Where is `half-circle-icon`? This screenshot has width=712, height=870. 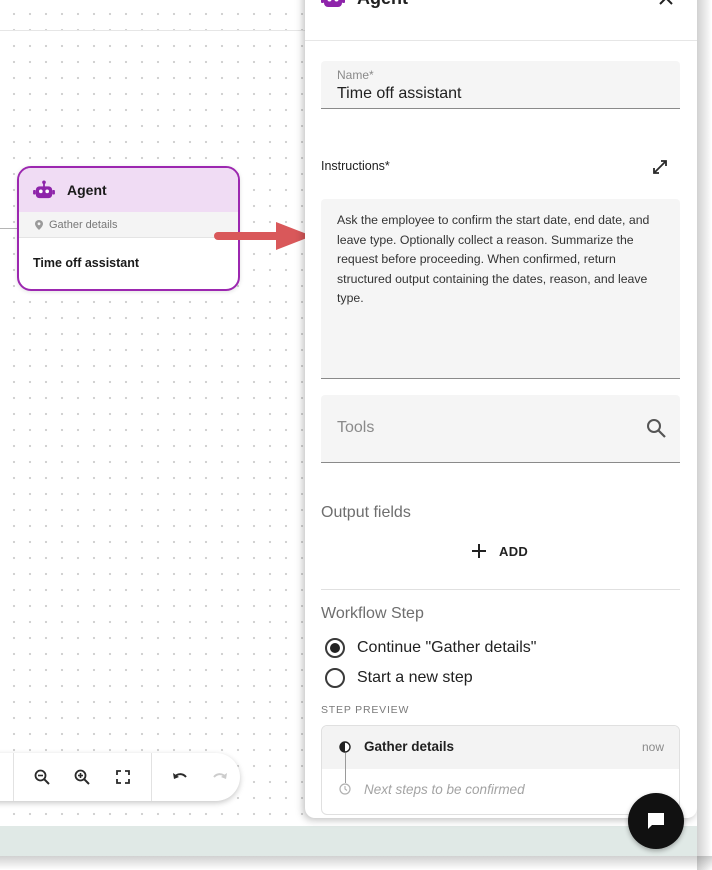 half-circle-icon is located at coordinates (345, 747).